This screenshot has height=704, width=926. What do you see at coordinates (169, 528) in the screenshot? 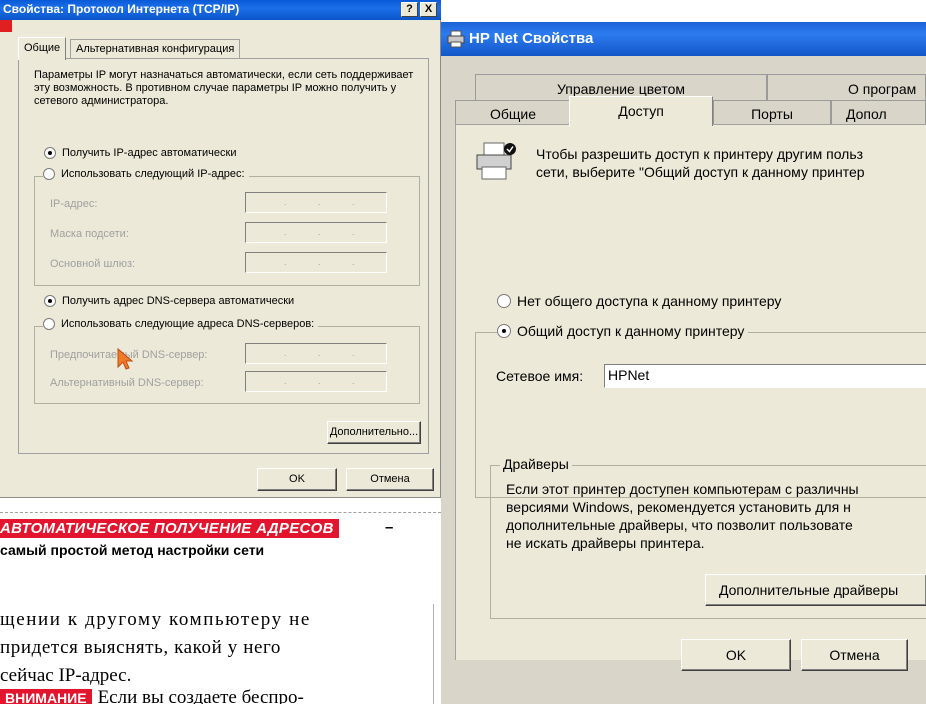
I see `caption-highlight: АВТОМАТИЧЕСКОЕ ПОЛУЧЕНИЕ АДРЕСОВ` at bounding box center [169, 528].